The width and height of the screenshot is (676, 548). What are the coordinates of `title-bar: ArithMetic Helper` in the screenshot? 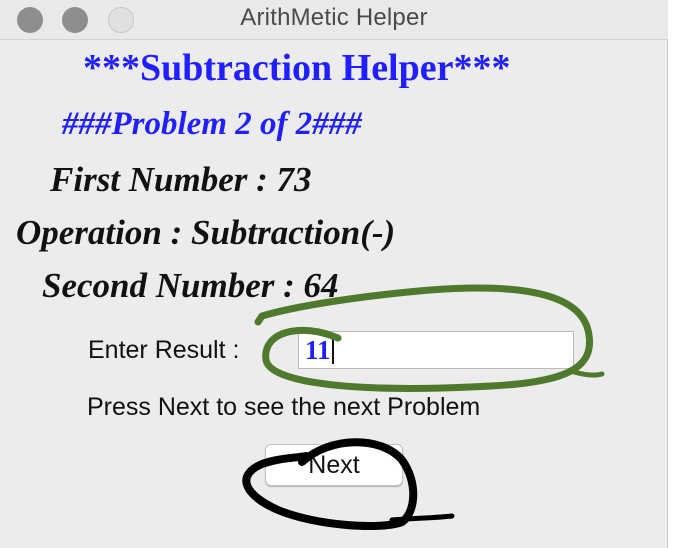 It's located at (334, 20).